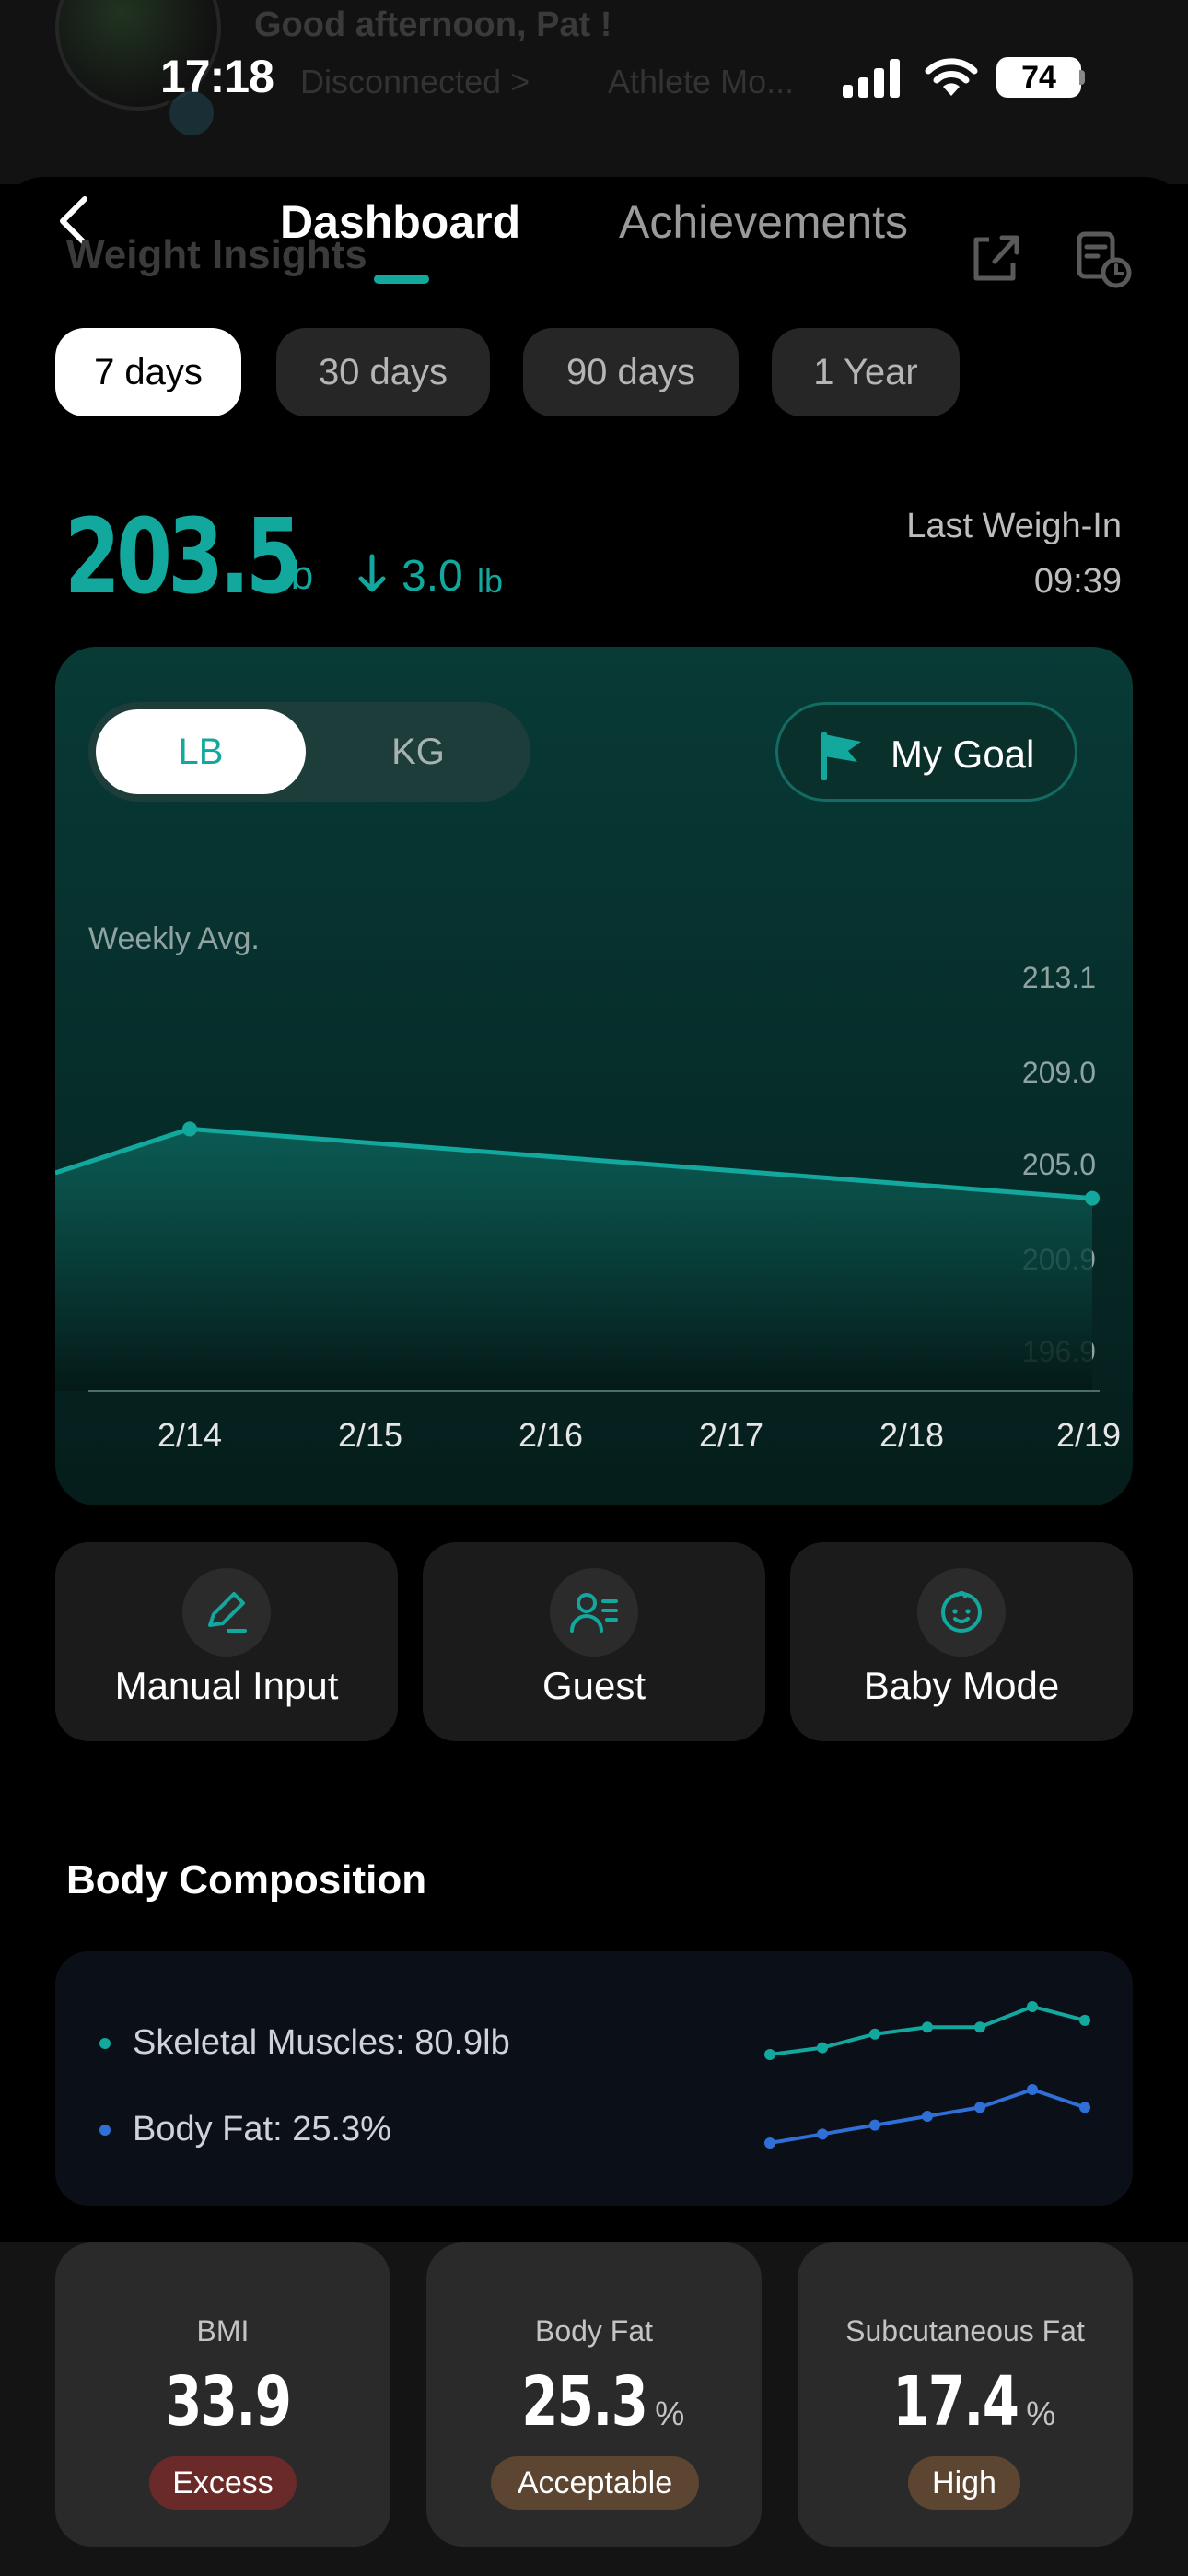  What do you see at coordinates (955, 2401) in the screenshot?
I see `subcutaneous-fat-value: 17.4` at bounding box center [955, 2401].